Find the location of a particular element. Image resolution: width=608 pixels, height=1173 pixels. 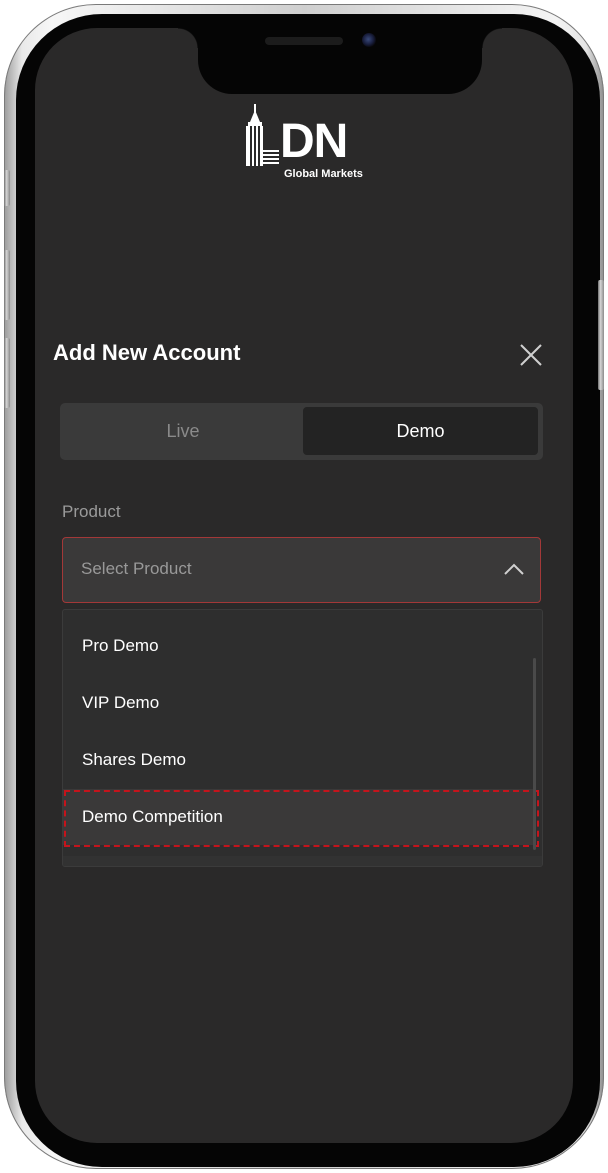

product-option-demo-competition: Demo Competition is located at coordinates (298, 817).